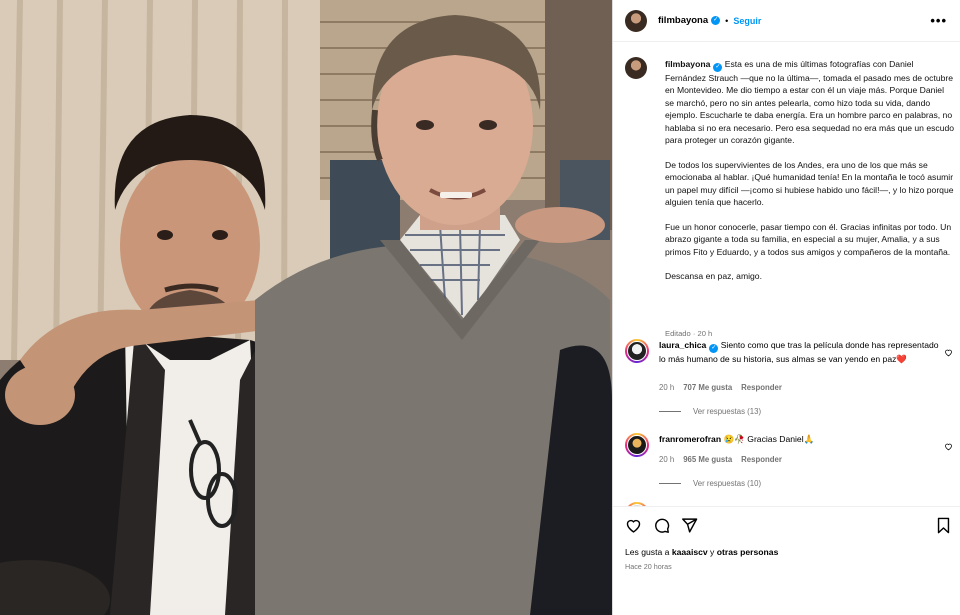 The width and height of the screenshot is (960, 615). What do you see at coordinates (682, 345) in the screenshot?
I see `comment-username: laura_chica` at bounding box center [682, 345].